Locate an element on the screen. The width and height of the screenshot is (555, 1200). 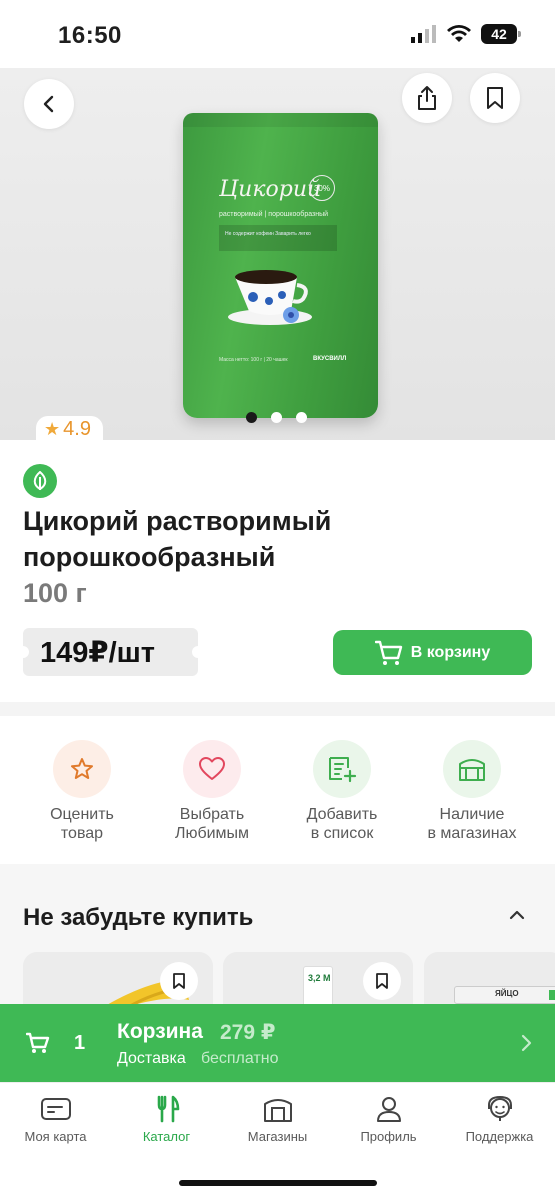
status-bar: 16:50 42 is located at coordinates (277, 34).